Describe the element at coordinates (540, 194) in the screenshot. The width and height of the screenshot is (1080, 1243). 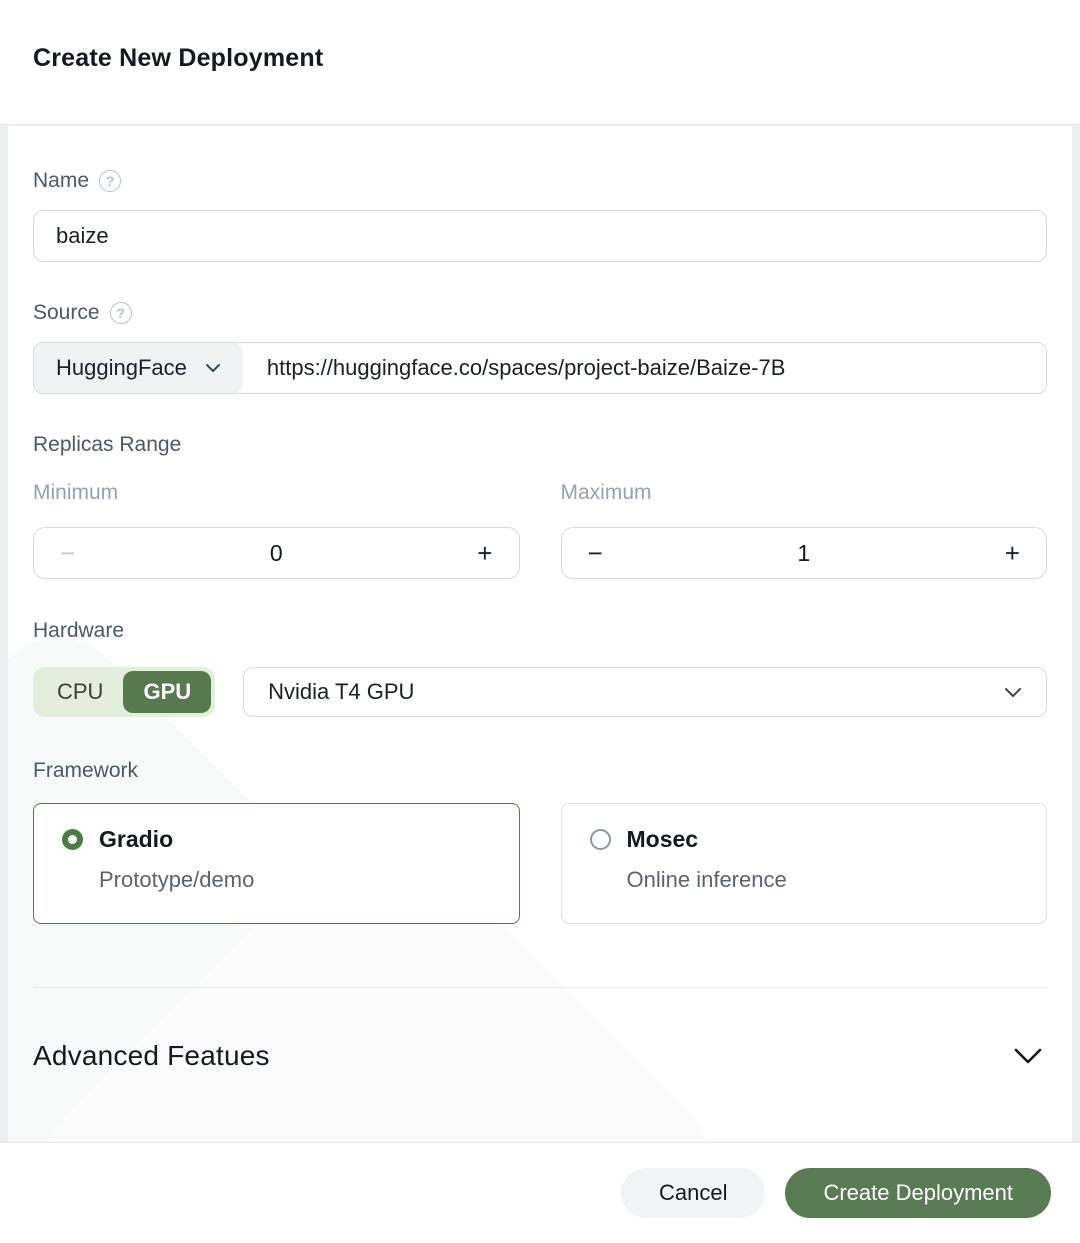
I see `name-section: Name ?` at that location.